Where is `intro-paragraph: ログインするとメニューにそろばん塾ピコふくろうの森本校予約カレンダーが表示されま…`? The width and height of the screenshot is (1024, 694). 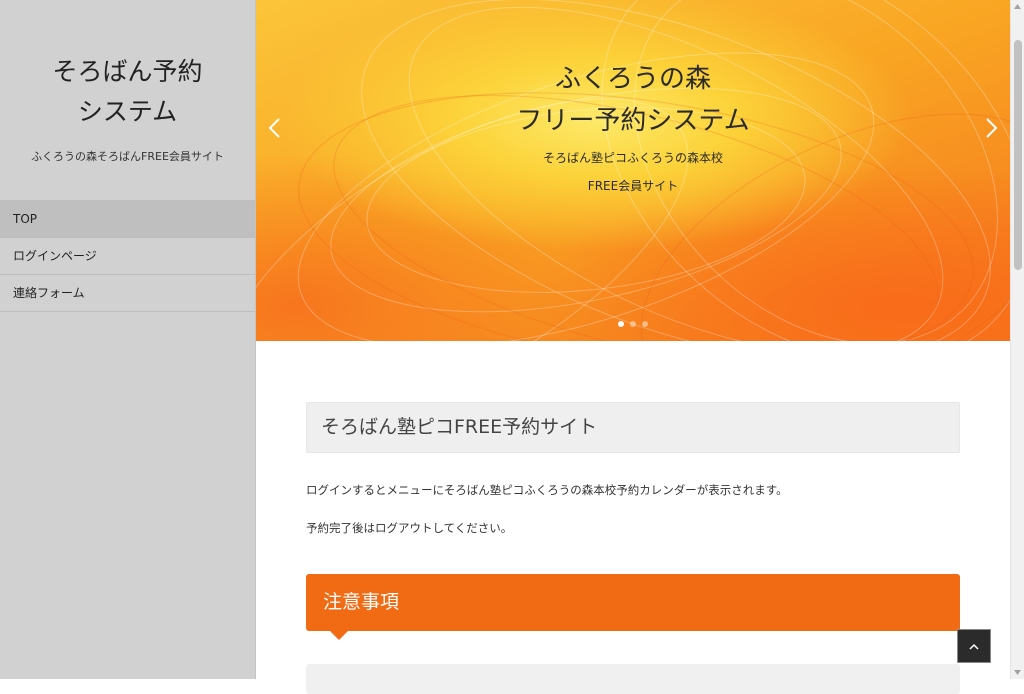
intro-paragraph: ログインするとメニューにそろばん塾ピコふくろうの森本校予約カレンダーが表示されま… is located at coordinates (547, 490).